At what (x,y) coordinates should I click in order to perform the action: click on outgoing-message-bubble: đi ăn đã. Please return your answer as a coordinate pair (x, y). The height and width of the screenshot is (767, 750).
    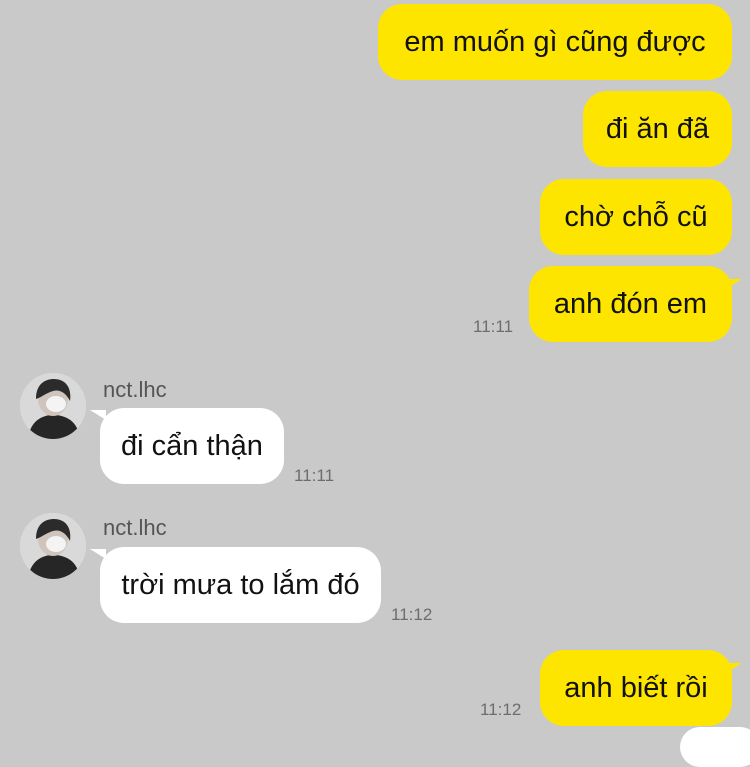
    Looking at the image, I should click on (657, 129).